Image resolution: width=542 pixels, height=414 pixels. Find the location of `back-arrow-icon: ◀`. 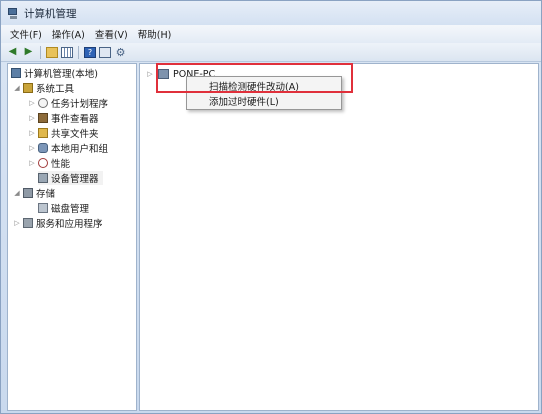

back-arrow-icon: ◀ is located at coordinates (12, 52).